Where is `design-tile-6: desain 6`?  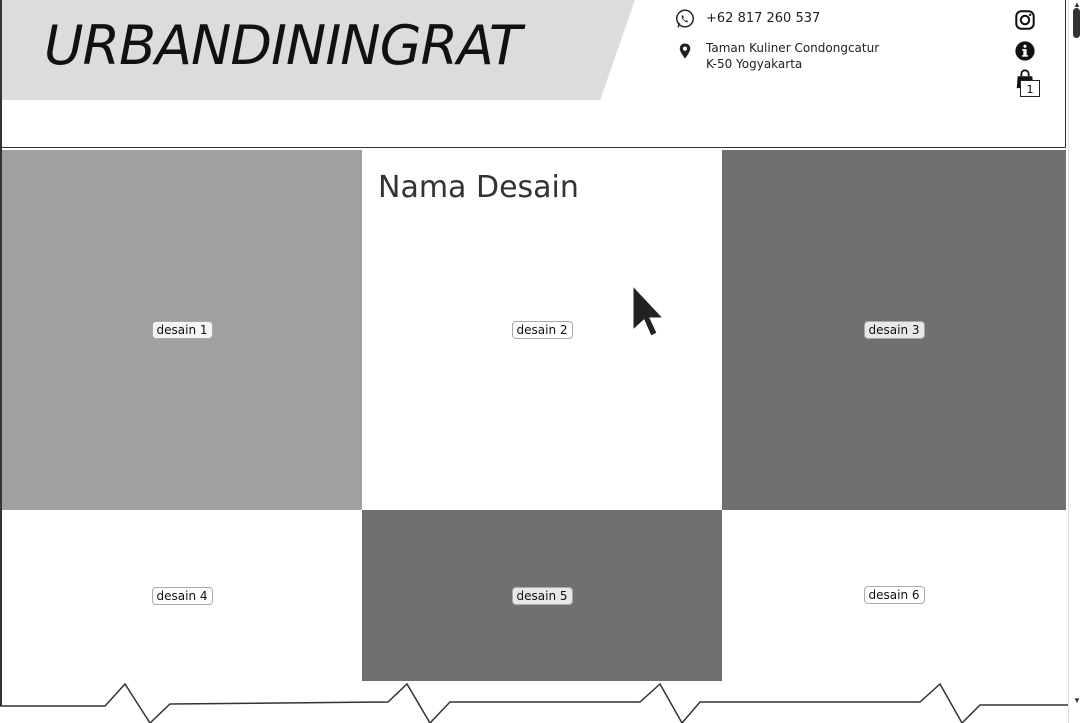 design-tile-6: desain 6 is located at coordinates (894, 595).